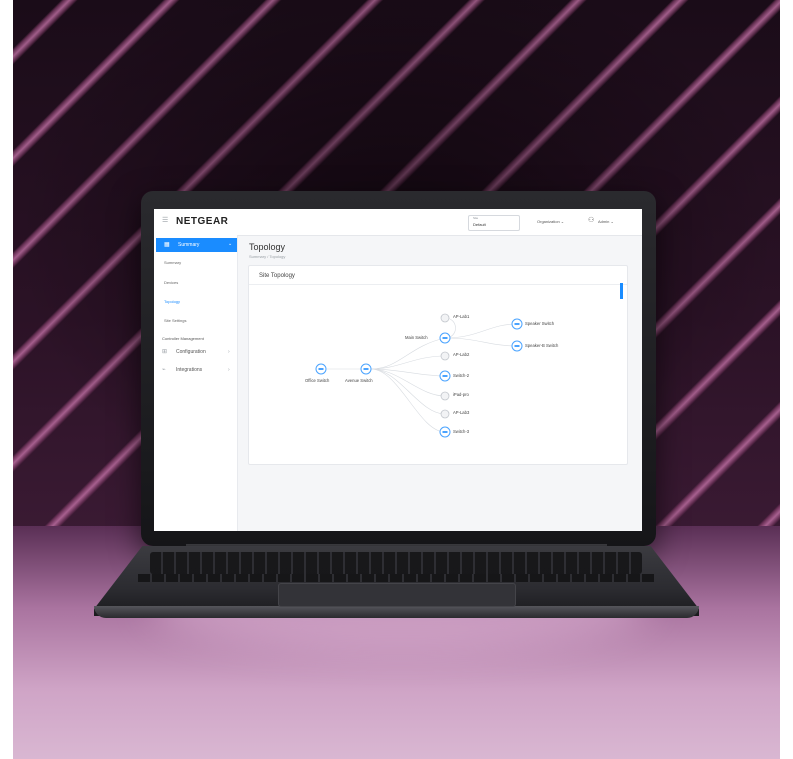 This screenshot has height=759, width=793. Describe the element at coordinates (183, 338) in the screenshot. I see `section-controller-management: Controller Management` at that location.